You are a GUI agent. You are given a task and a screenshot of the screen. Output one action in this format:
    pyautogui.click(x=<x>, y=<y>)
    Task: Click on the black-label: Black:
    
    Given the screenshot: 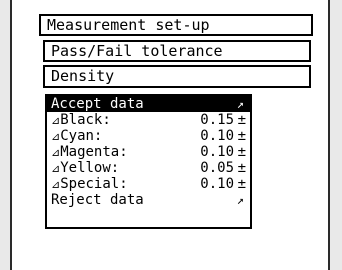 What is the action you would take?
    pyautogui.click(x=85, y=120)
    